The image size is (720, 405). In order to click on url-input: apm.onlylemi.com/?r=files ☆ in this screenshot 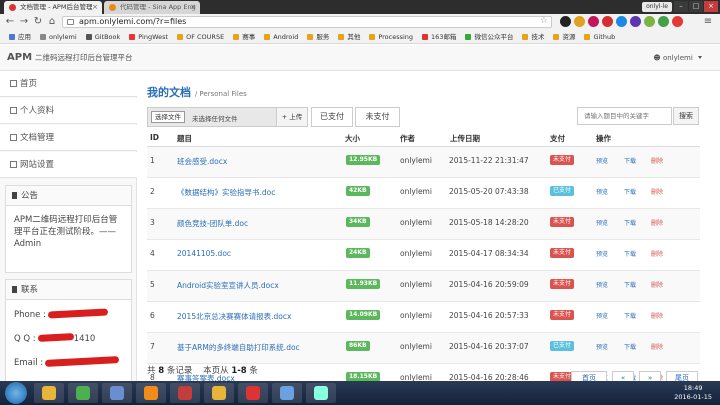, I will do `click(307, 22)`.